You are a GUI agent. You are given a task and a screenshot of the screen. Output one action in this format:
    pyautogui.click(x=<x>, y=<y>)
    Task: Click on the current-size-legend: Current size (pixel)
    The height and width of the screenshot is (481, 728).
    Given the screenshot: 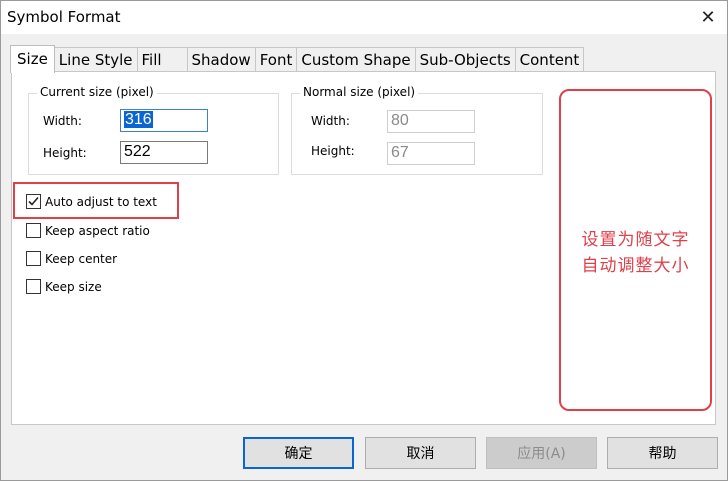 What is the action you would take?
    pyautogui.click(x=97, y=92)
    